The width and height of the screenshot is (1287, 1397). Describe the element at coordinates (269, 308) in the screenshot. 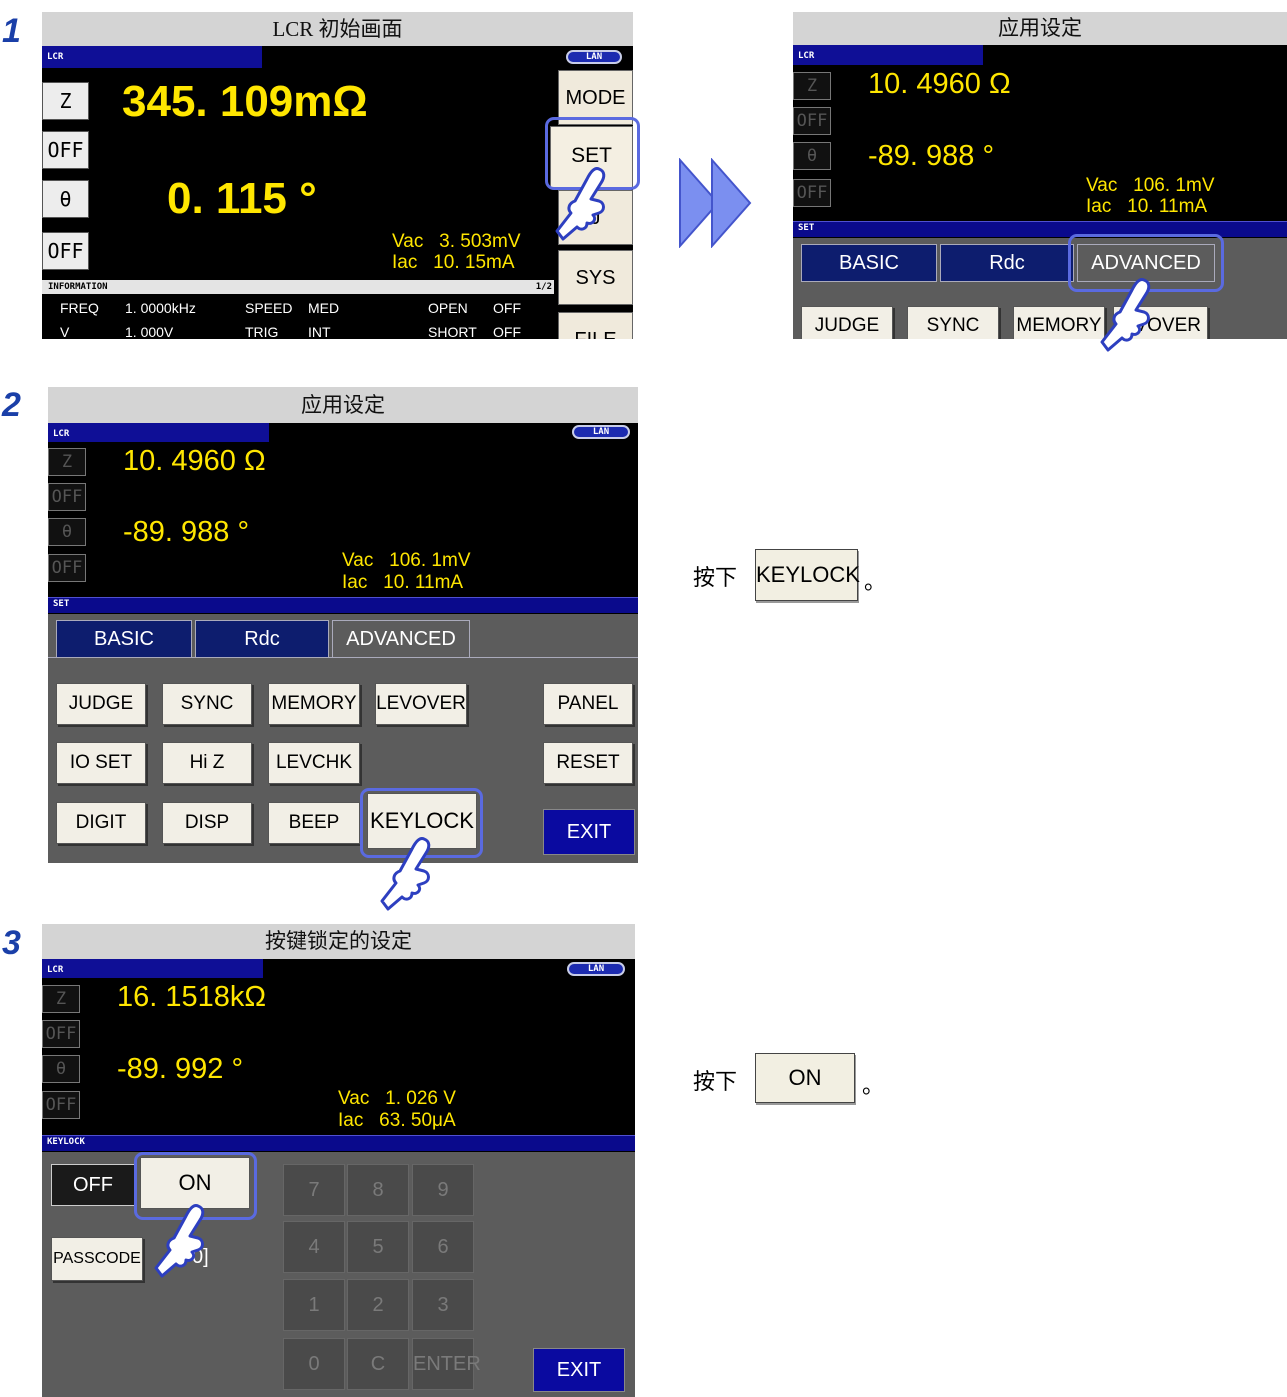

I see `info-cell: SPEED` at that location.